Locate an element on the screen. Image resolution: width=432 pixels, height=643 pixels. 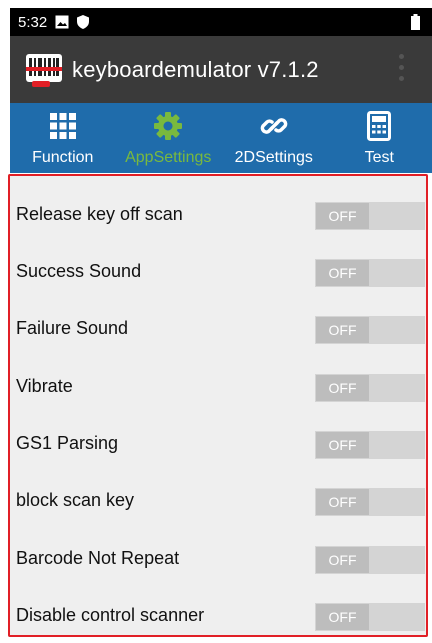
overflow-menu-icon is located at coordinates (401, 67).